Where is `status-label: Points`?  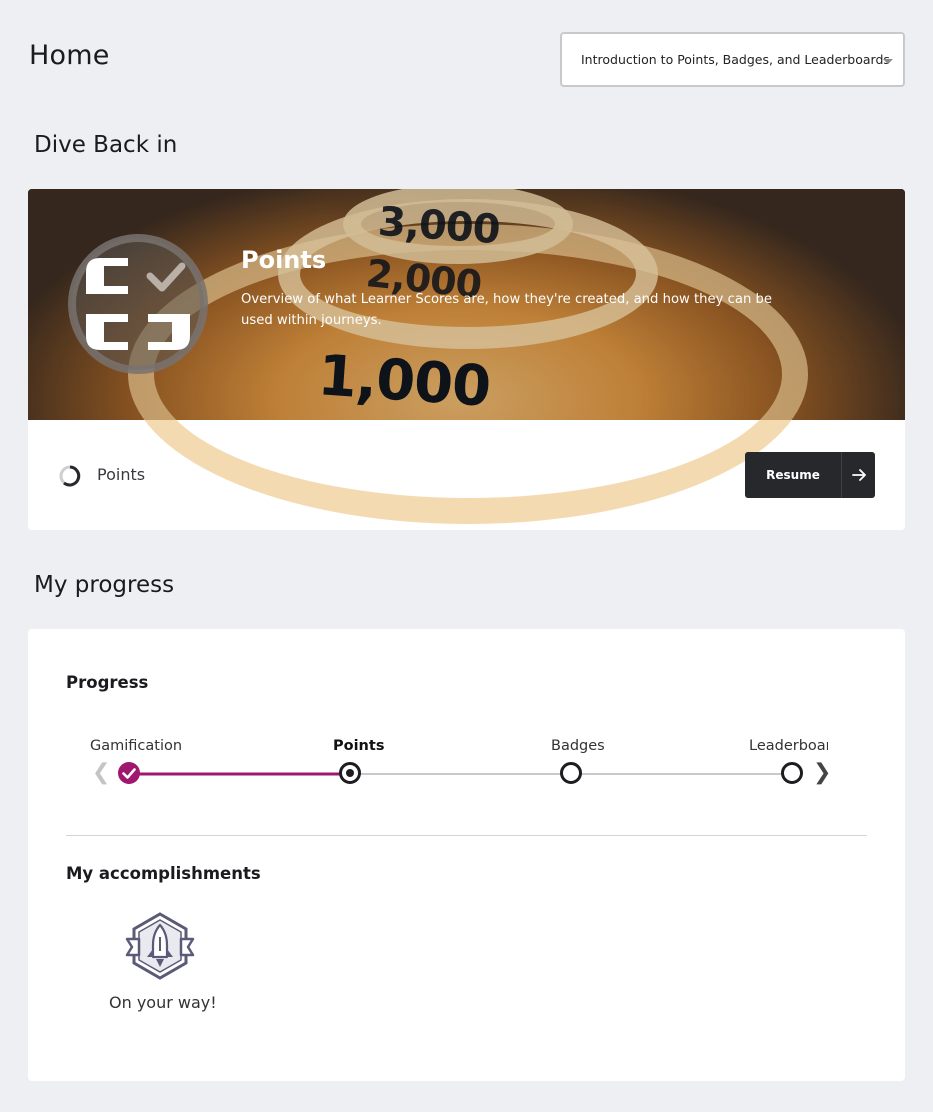
status-label: Points is located at coordinates (121, 474).